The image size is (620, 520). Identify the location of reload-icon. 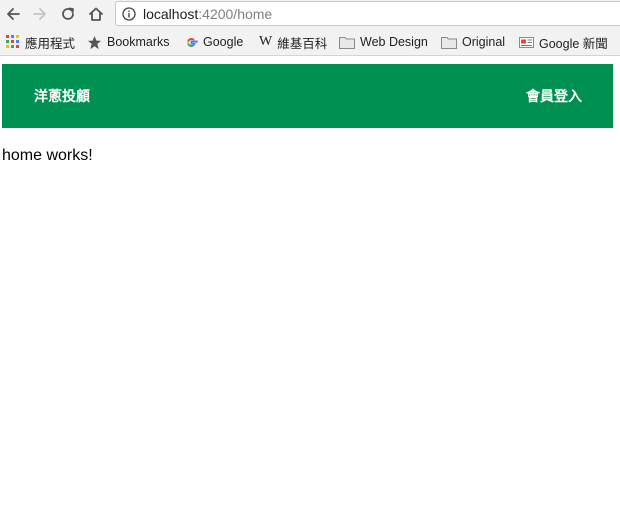
(68, 13).